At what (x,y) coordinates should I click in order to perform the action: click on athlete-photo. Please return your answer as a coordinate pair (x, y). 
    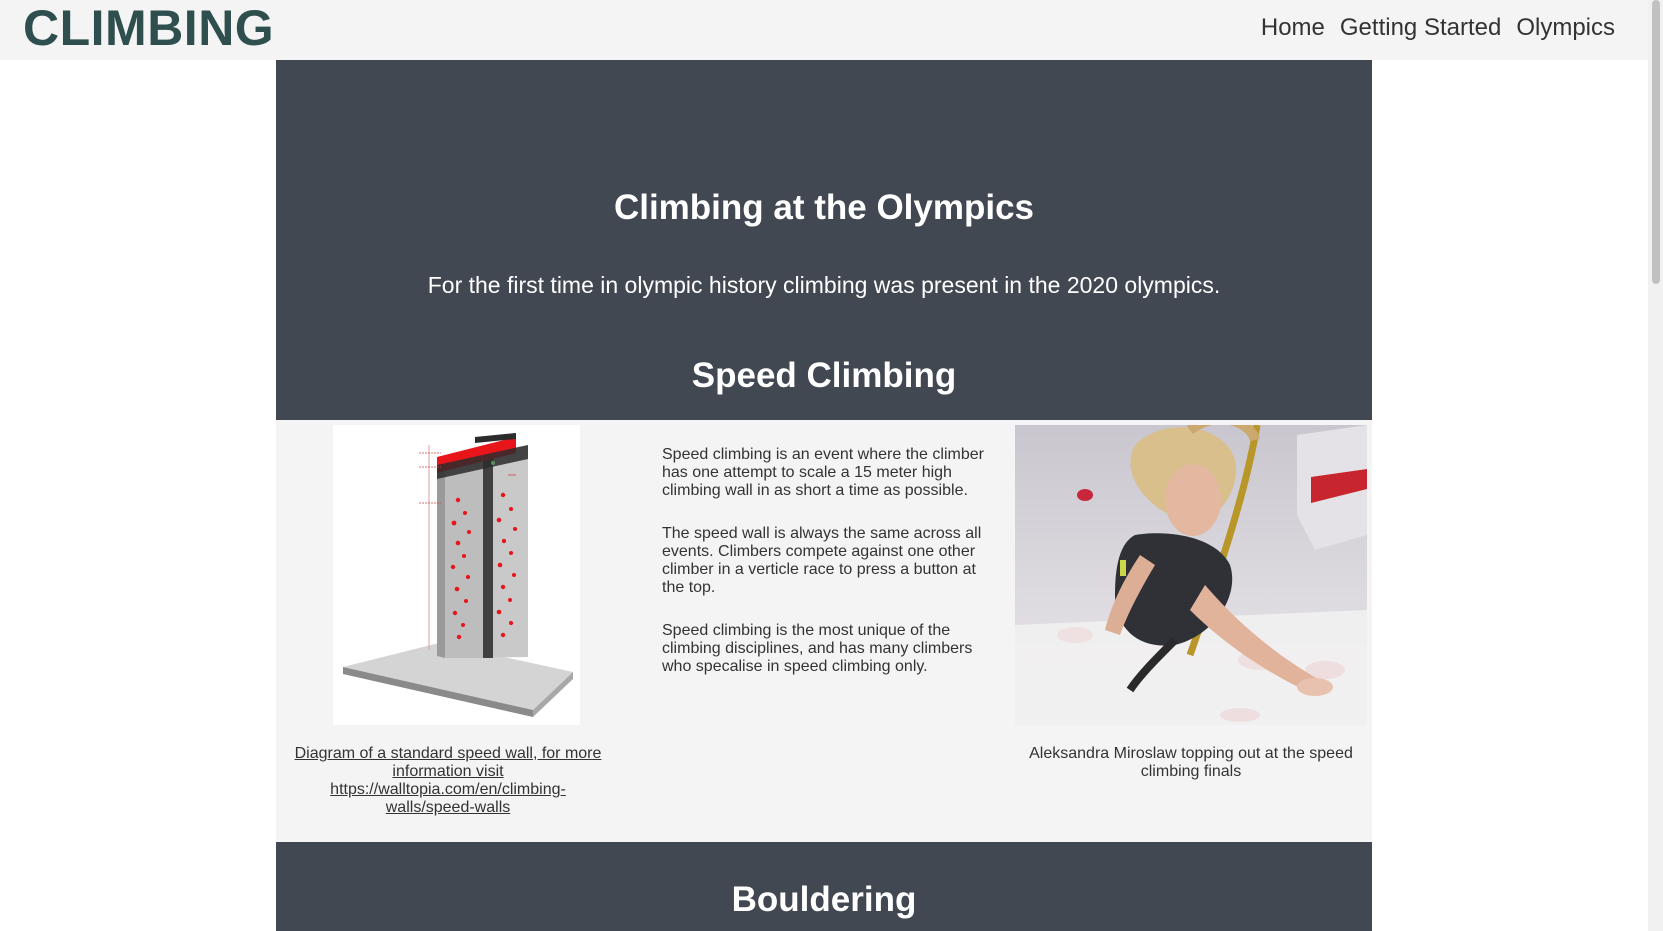
    Looking at the image, I should click on (1191, 575).